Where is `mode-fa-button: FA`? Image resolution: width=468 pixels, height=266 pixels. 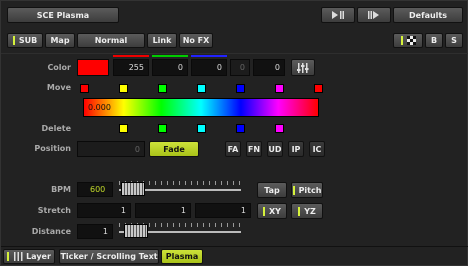 mode-fa-button: FA is located at coordinates (233, 149).